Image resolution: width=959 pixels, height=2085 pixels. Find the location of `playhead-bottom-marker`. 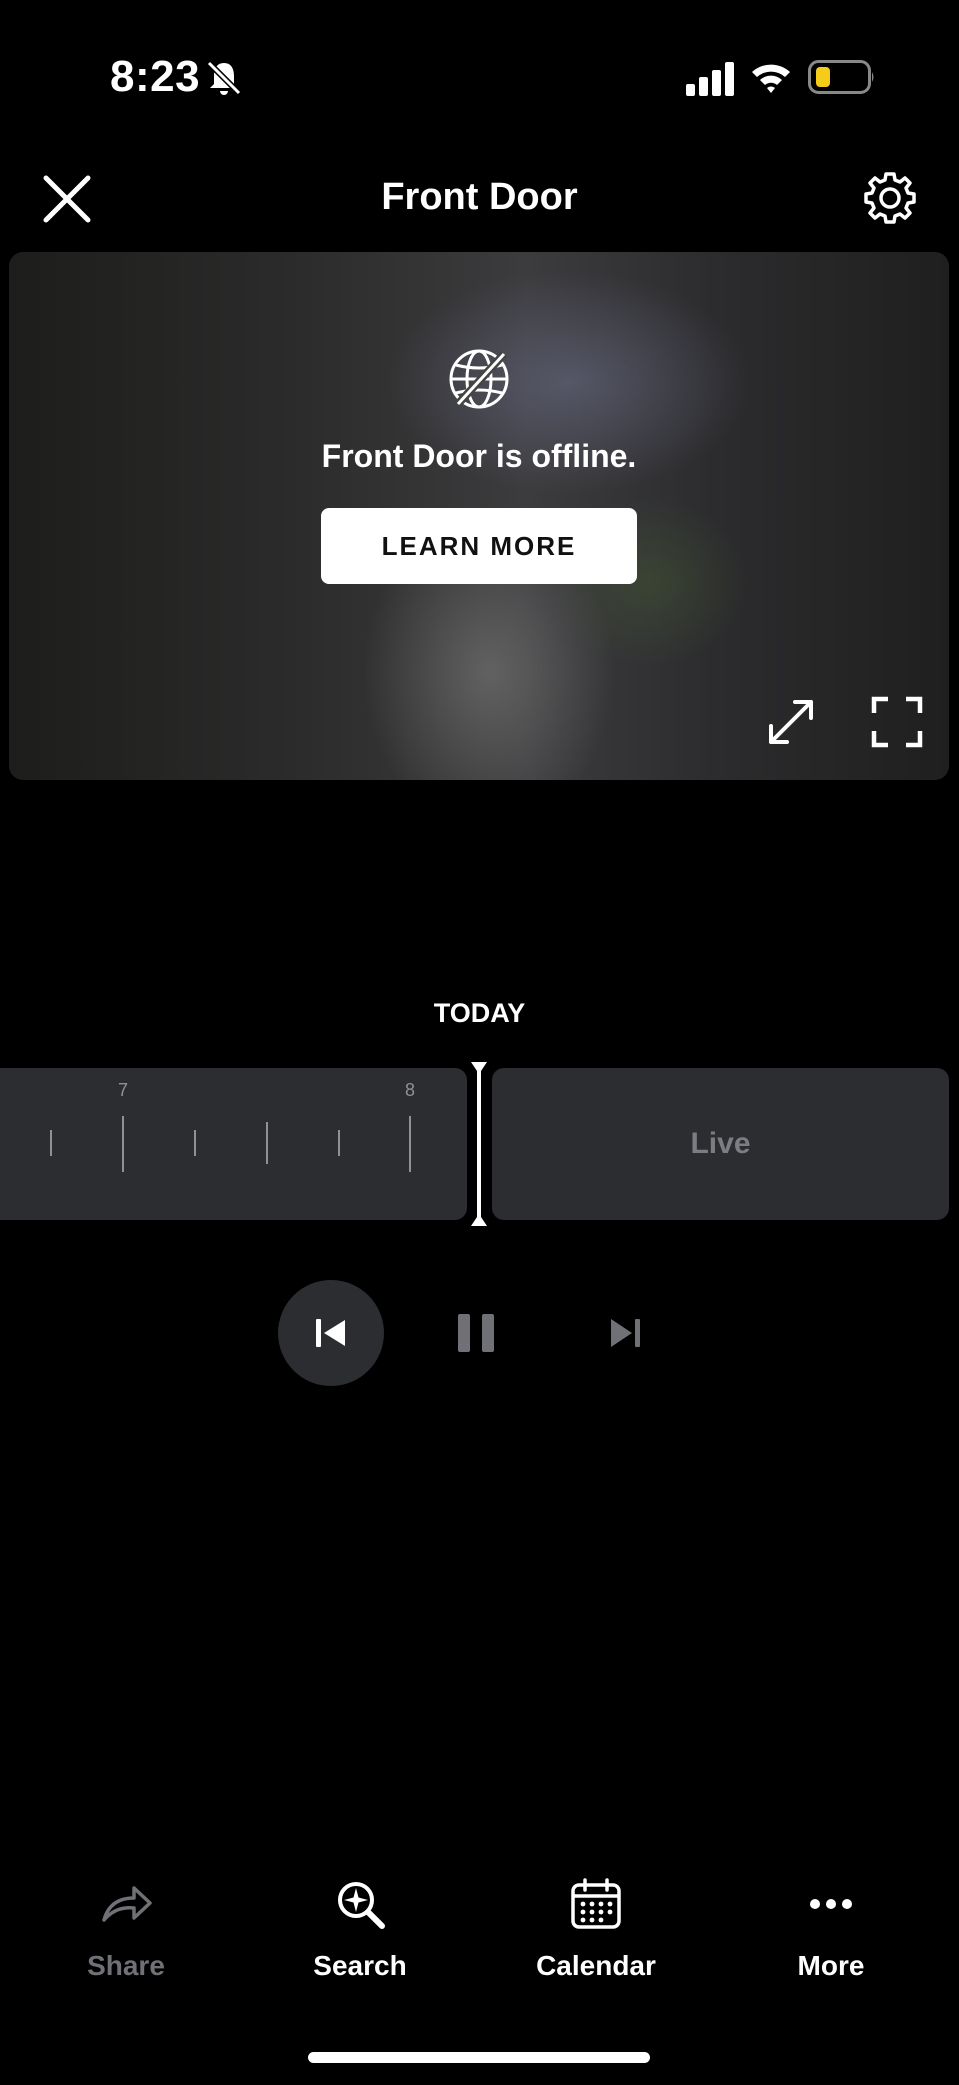

playhead-bottom-marker is located at coordinates (479, 1220).